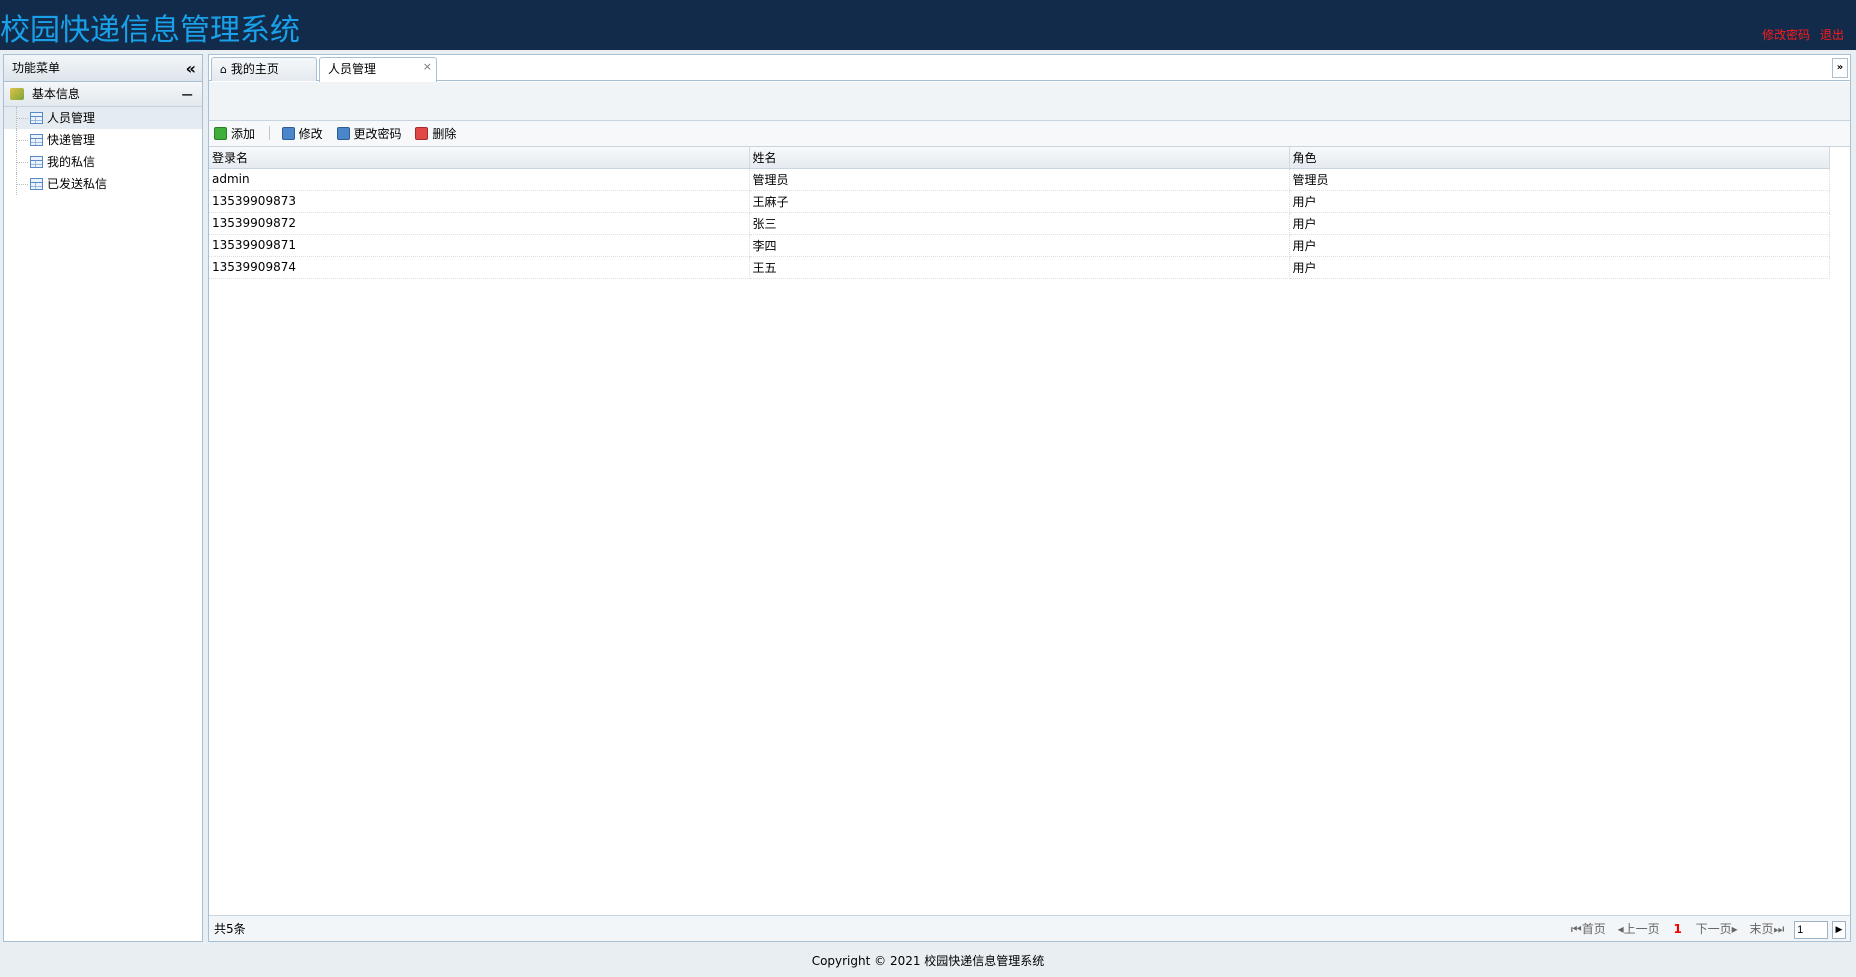 Image resolution: width=1856 pixels, height=977 pixels. Describe the element at coordinates (103, 162) in the screenshot. I see `sidebar-item-my-messages: 我的私信` at that location.